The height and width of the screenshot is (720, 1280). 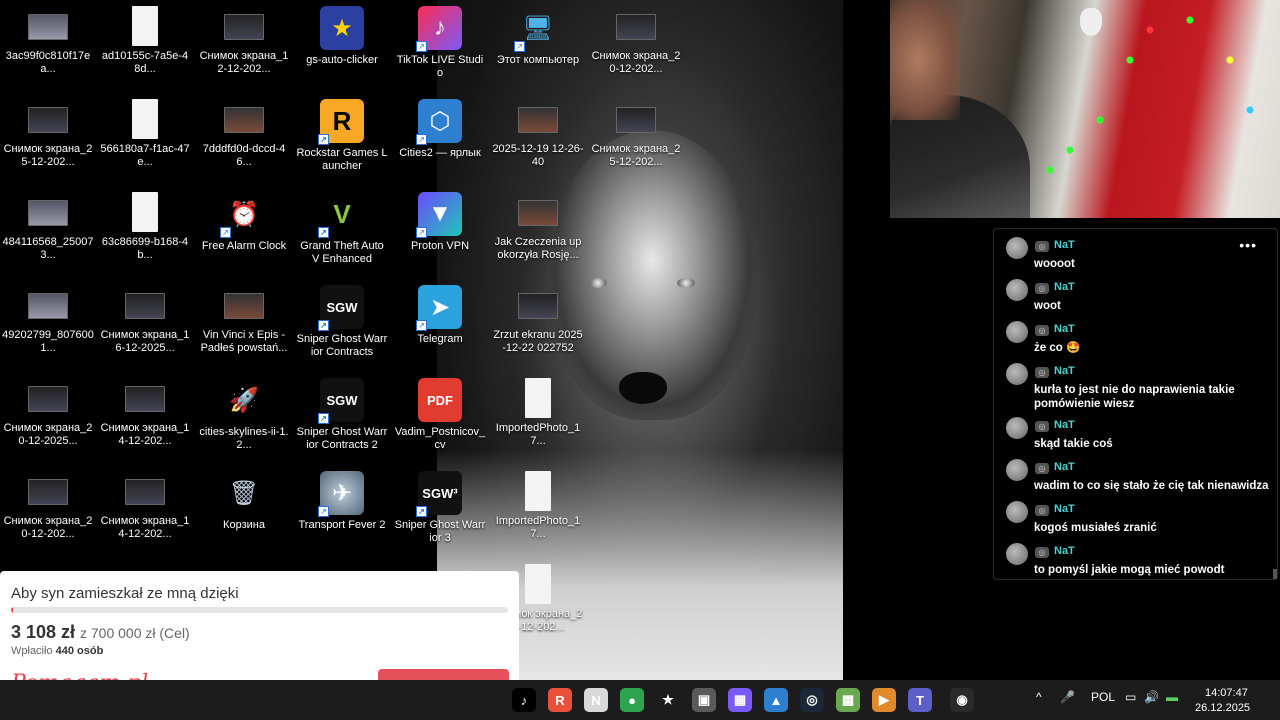 What do you see at coordinates (538, 398) in the screenshot?
I see `document-thumbnail` at bounding box center [538, 398].